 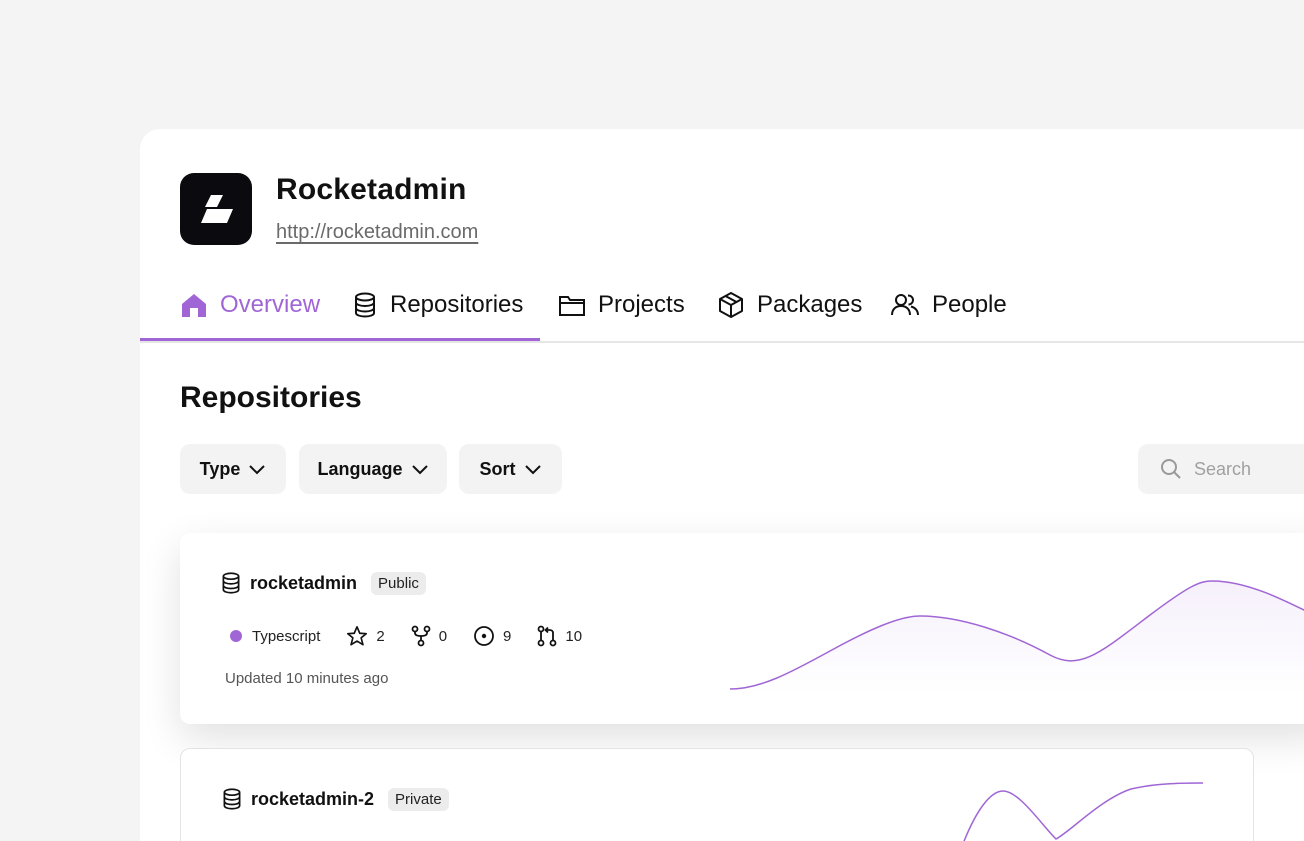 I want to click on tab-people: People, so click(x=948, y=305).